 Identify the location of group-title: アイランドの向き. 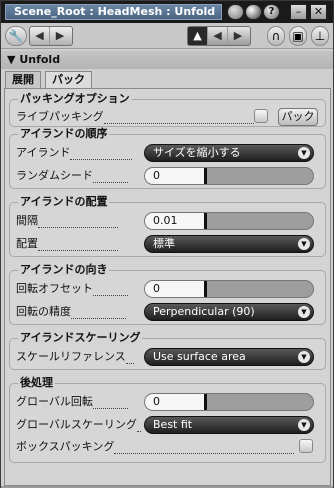
(64, 269).